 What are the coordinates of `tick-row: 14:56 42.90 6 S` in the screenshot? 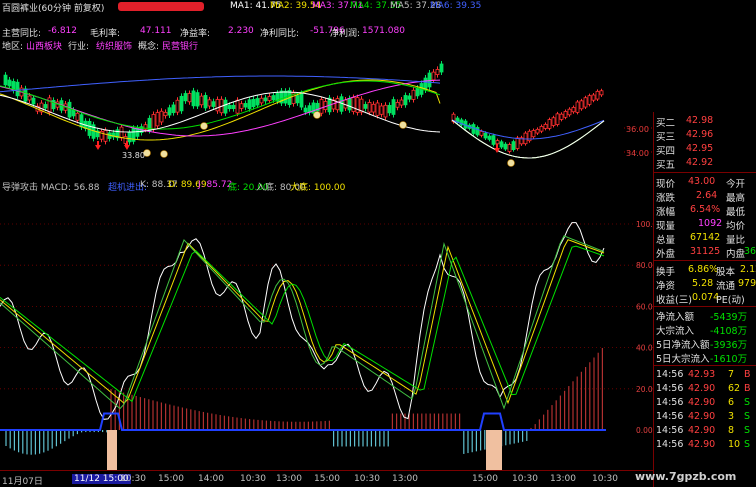 It's located at (705, 402).